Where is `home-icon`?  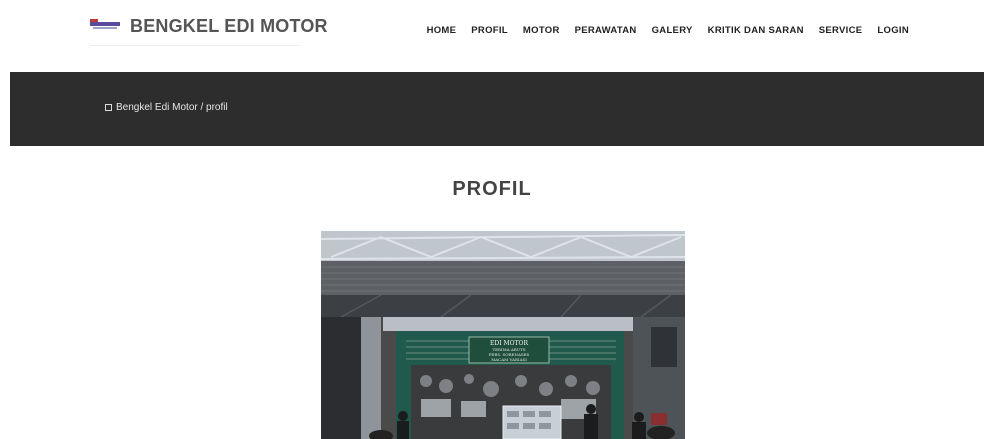 home-icon is located at coordinates (108, 107).